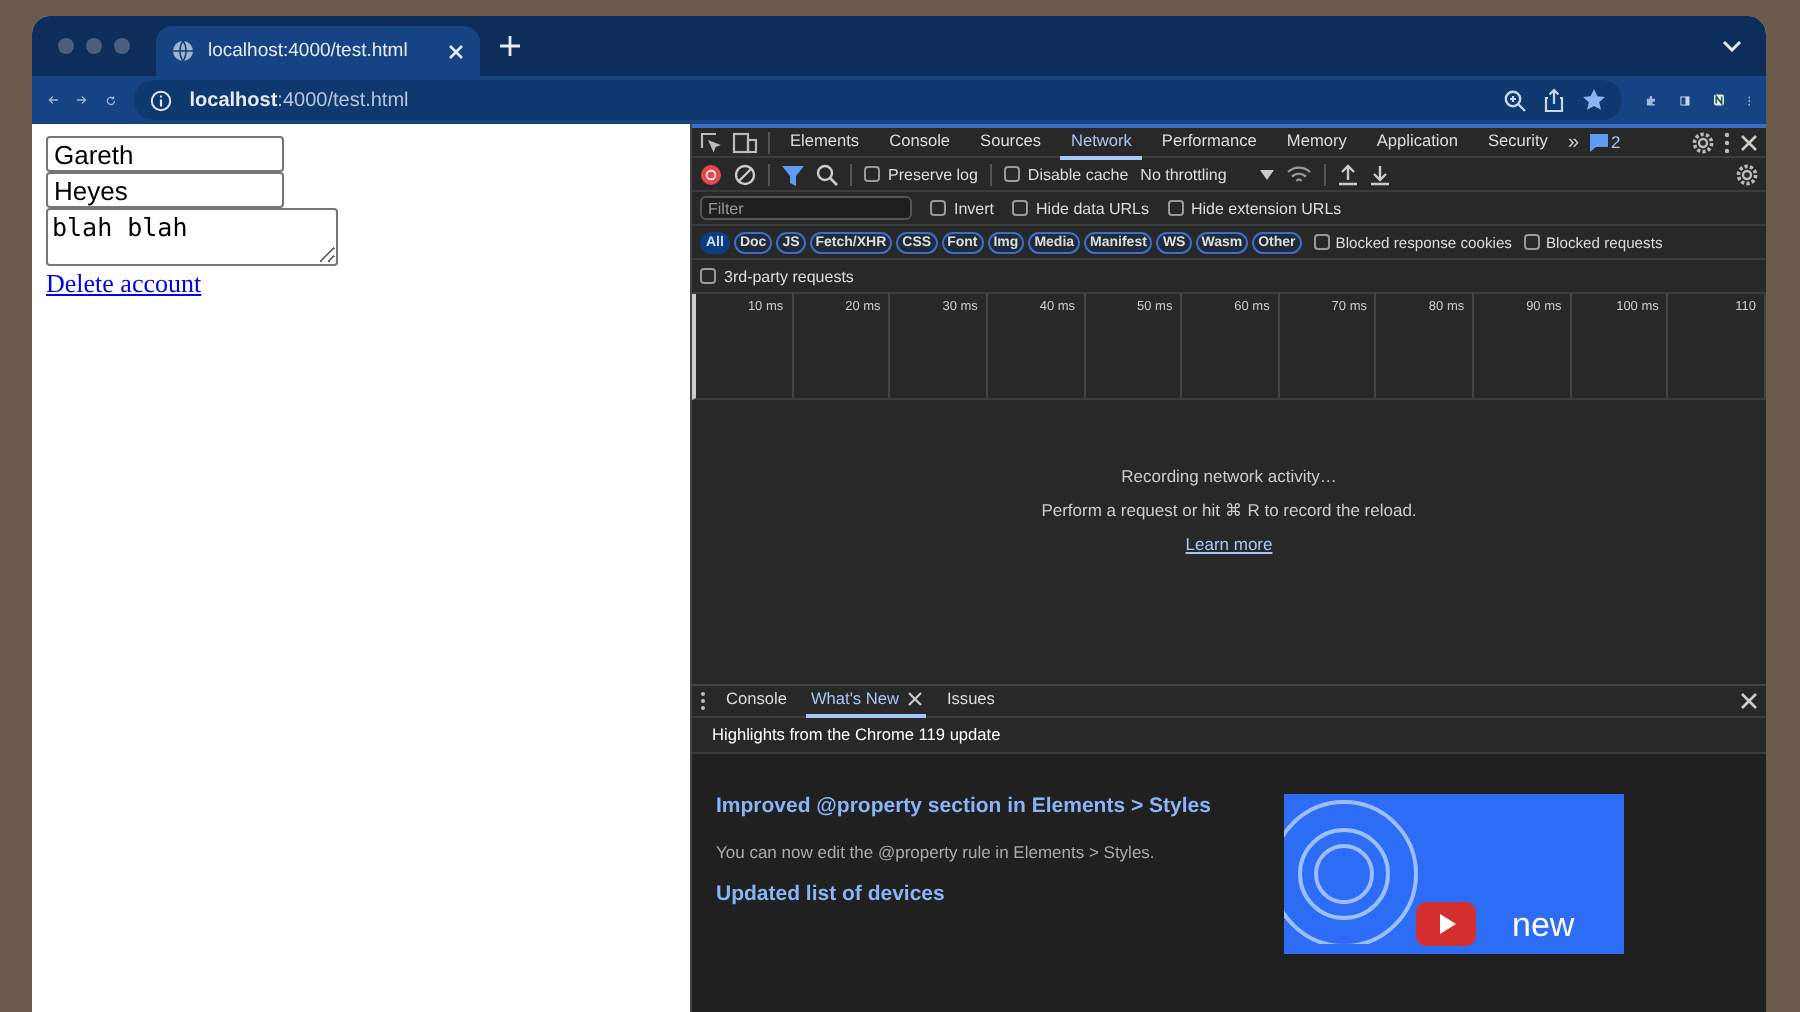 The image size is (1800, 1012). What do you see at coordinates (1514, 100) in the screenshot?
I see `zoom-icon` at bounding box center [1514, 100].